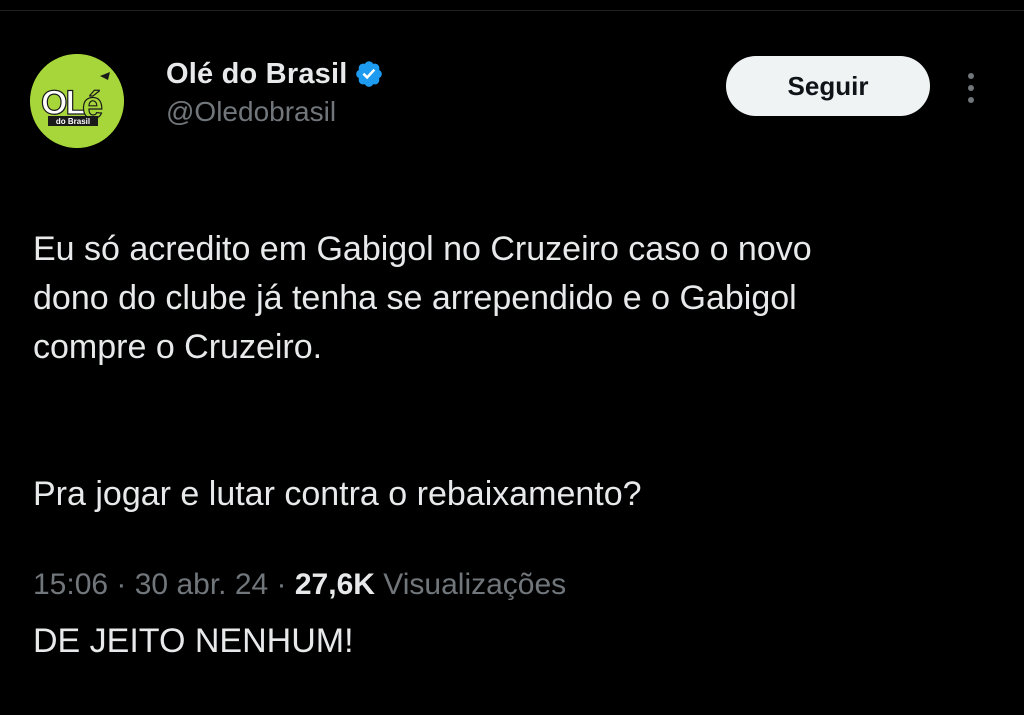 The height and width of the screenshot is (715, 1024). Describe the element at coordinates (337, 494) in the screenshot. I see `tweet-paragraph: Pra jogar e lutar contra o rebaixamento?` at that location.